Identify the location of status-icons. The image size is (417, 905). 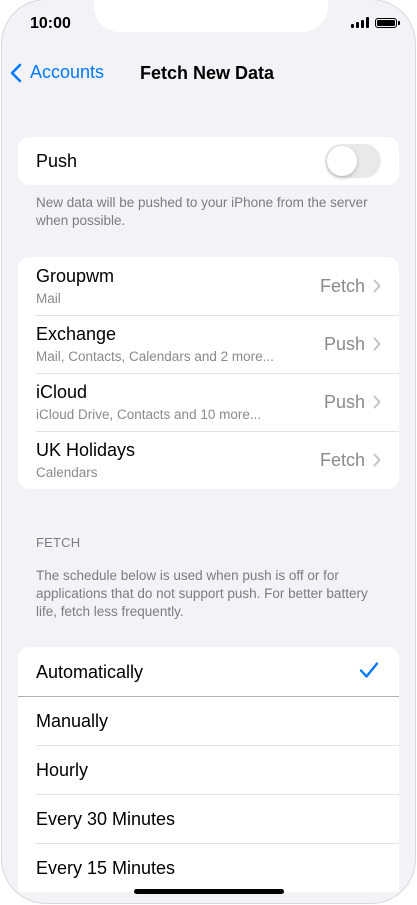
(375, 22).